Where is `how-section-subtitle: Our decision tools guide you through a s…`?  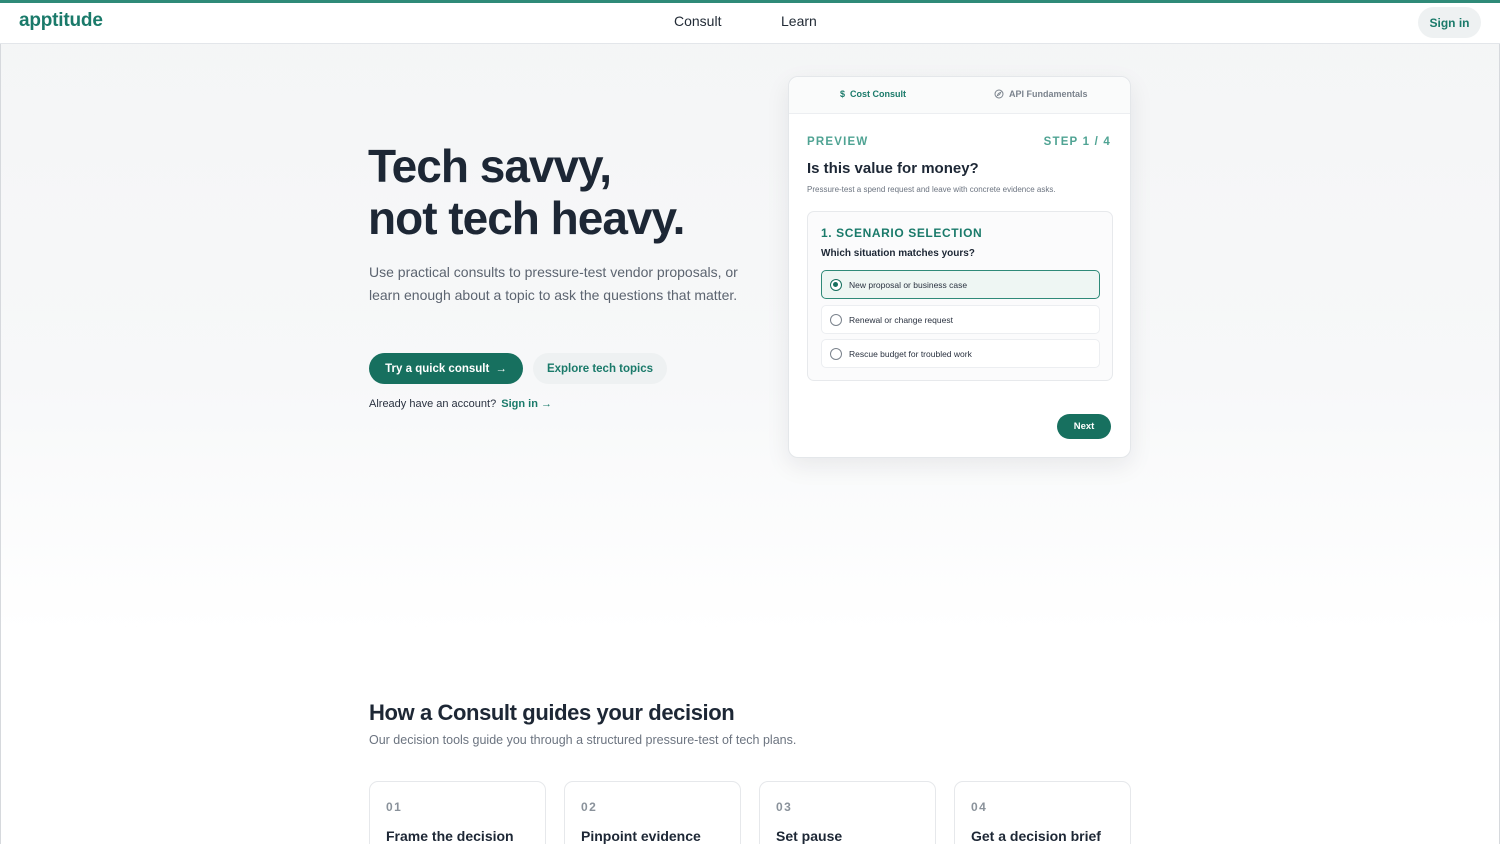 how-section-subtitle: Our decision tools guide you through a s… is located at coordinates (583, 740).